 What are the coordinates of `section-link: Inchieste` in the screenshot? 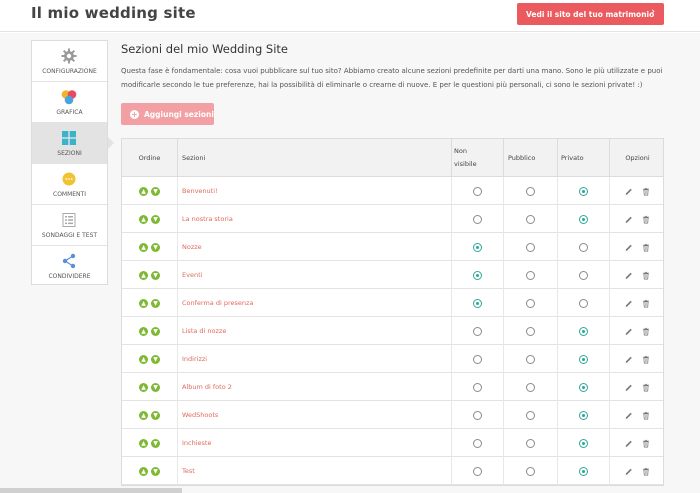 It's located at (196, 443).